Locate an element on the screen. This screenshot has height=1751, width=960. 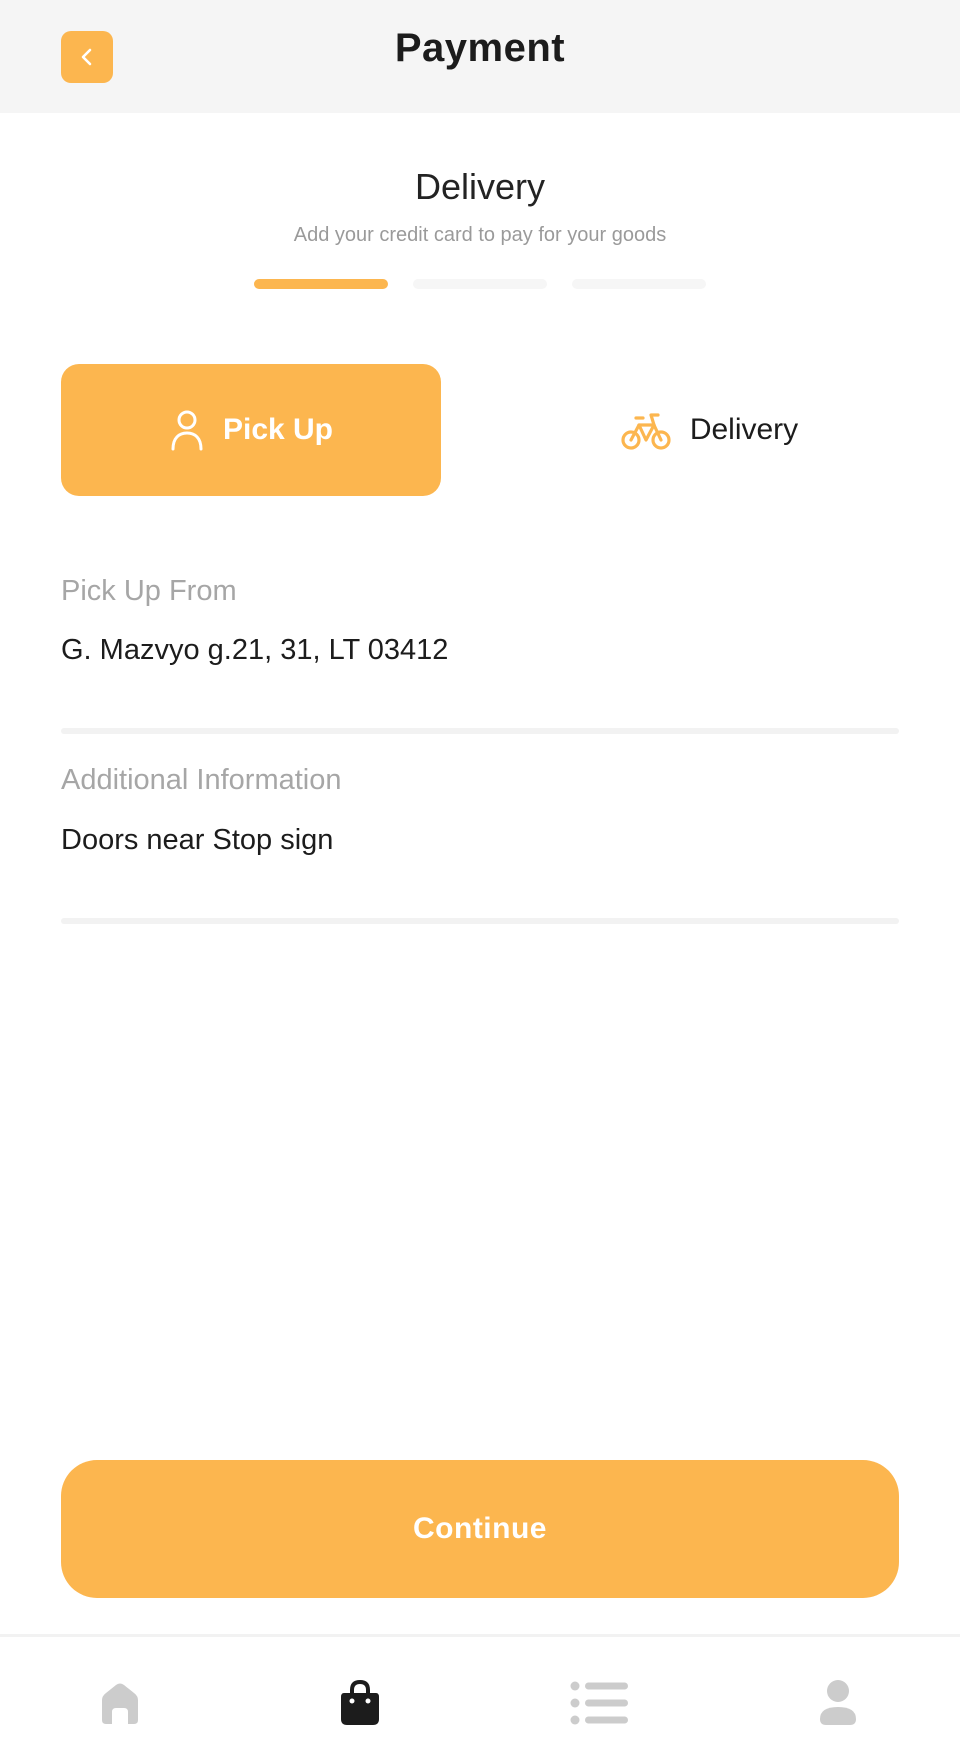
pickup-from-value: G. Mazvyo g.21, 31, LT 03412 is located at coordinates (254, 650).